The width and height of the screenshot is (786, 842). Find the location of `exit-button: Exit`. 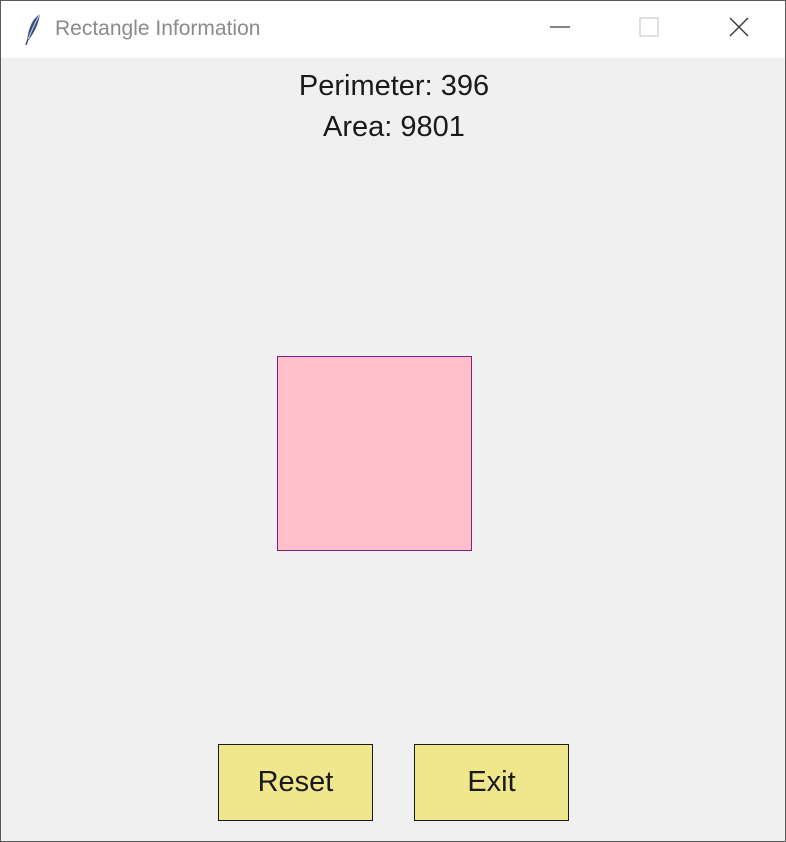

exit-button: Exit is located at coordinates (491, 782).